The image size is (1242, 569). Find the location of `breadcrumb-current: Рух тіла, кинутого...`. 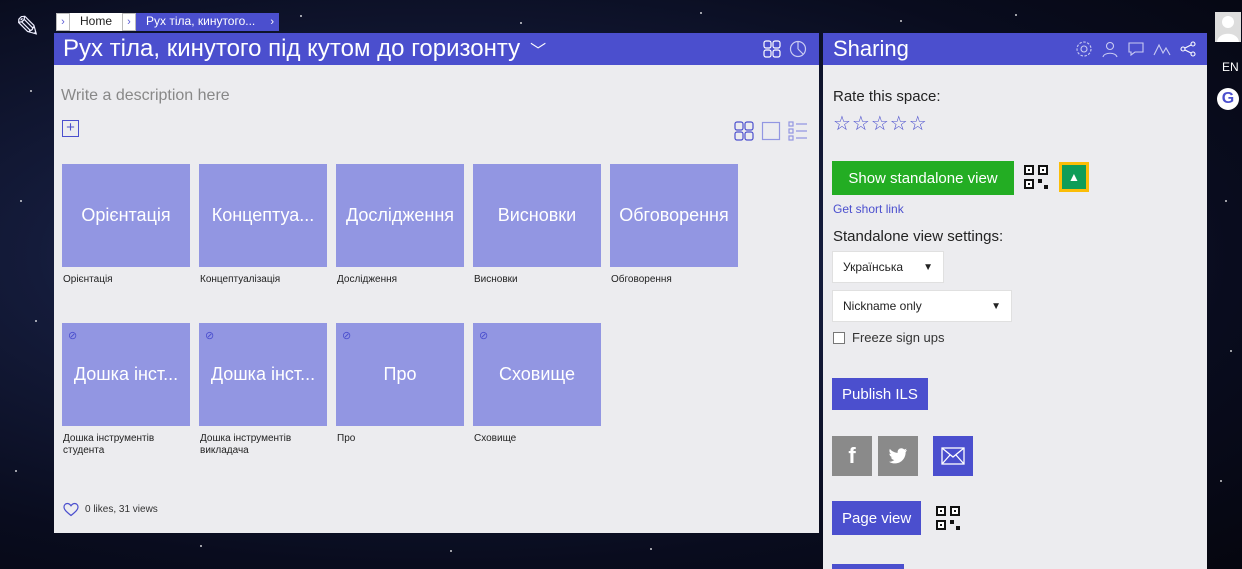

breadcrumb-current: Рух тіла, кинутого... is located at coordinates (201, 22).